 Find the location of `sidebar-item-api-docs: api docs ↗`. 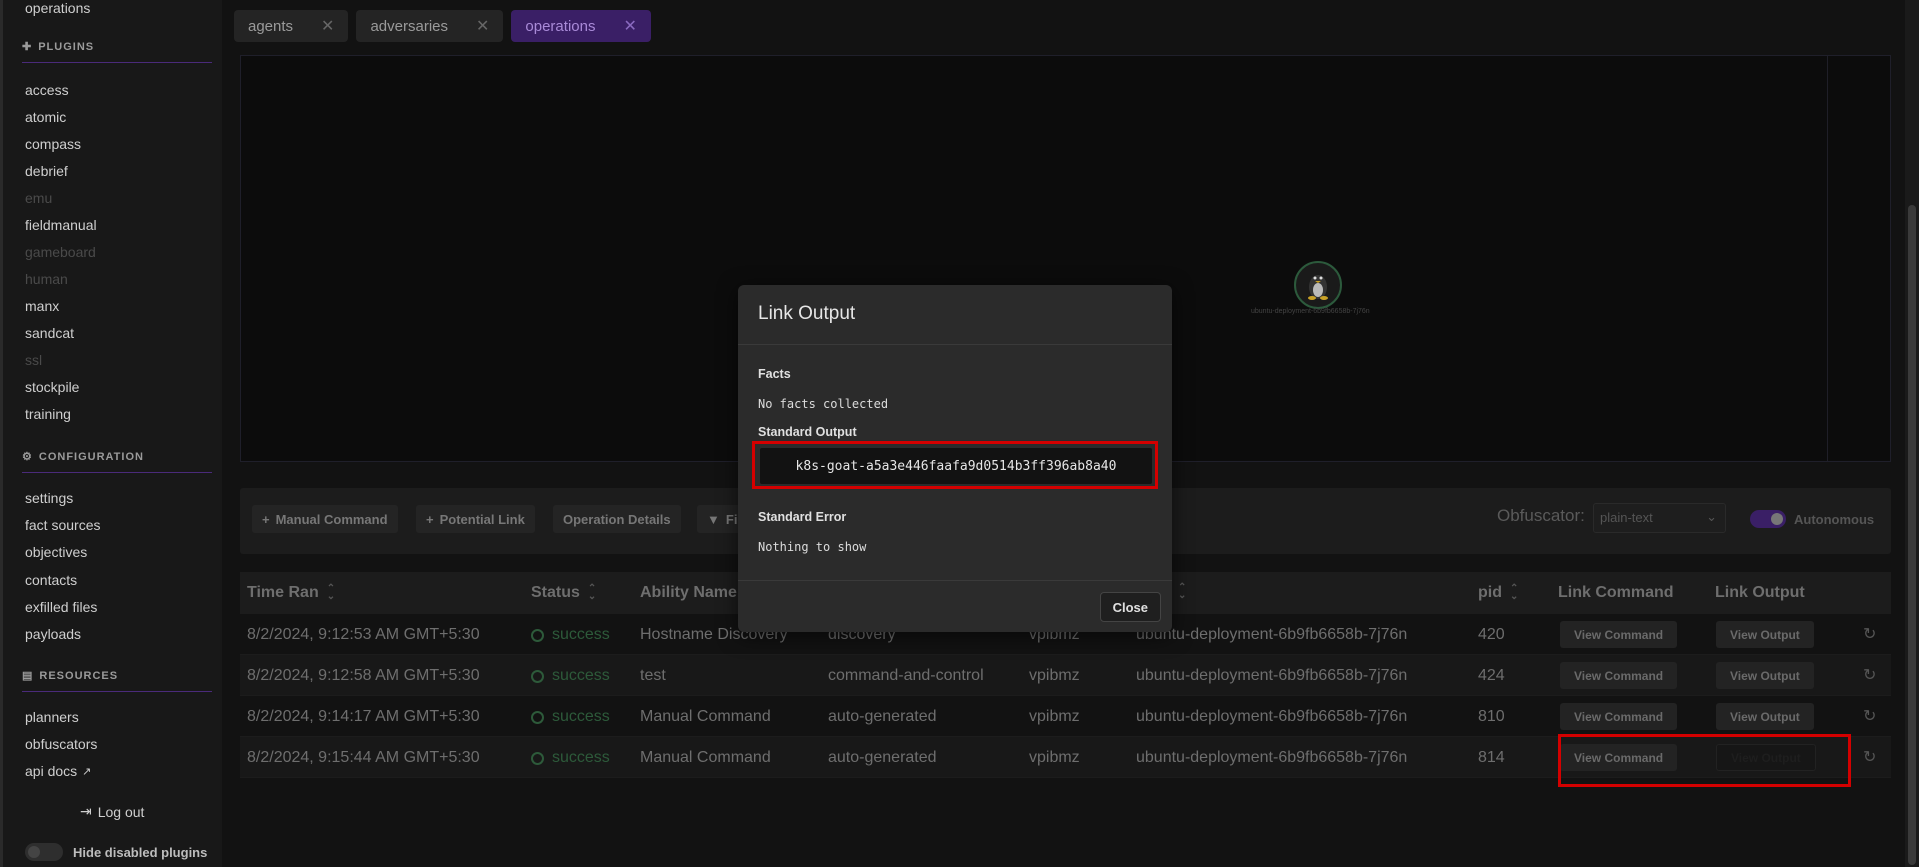

sidebar-item-api-docs: api docs ↗ is located at coordinates (58, 771).